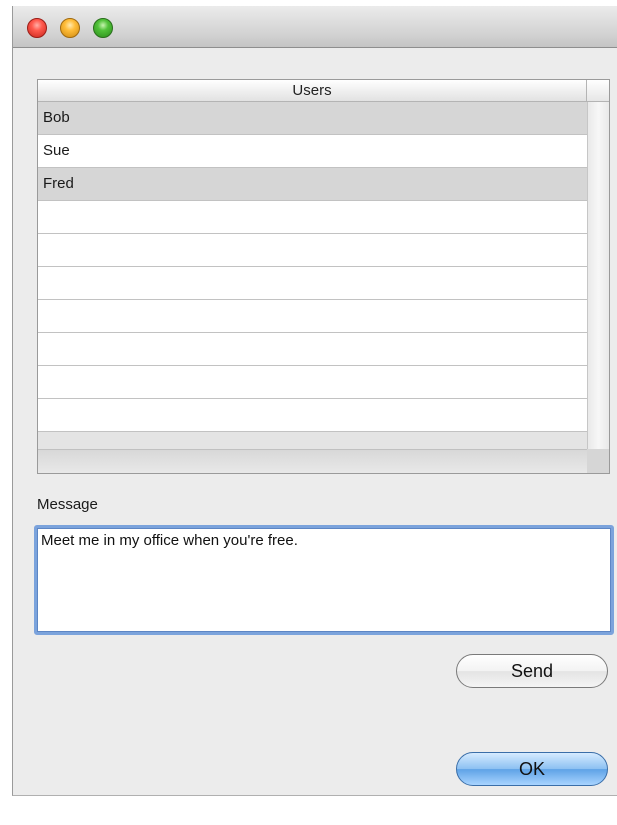  I want to click on title-bar, so click(315, 27).